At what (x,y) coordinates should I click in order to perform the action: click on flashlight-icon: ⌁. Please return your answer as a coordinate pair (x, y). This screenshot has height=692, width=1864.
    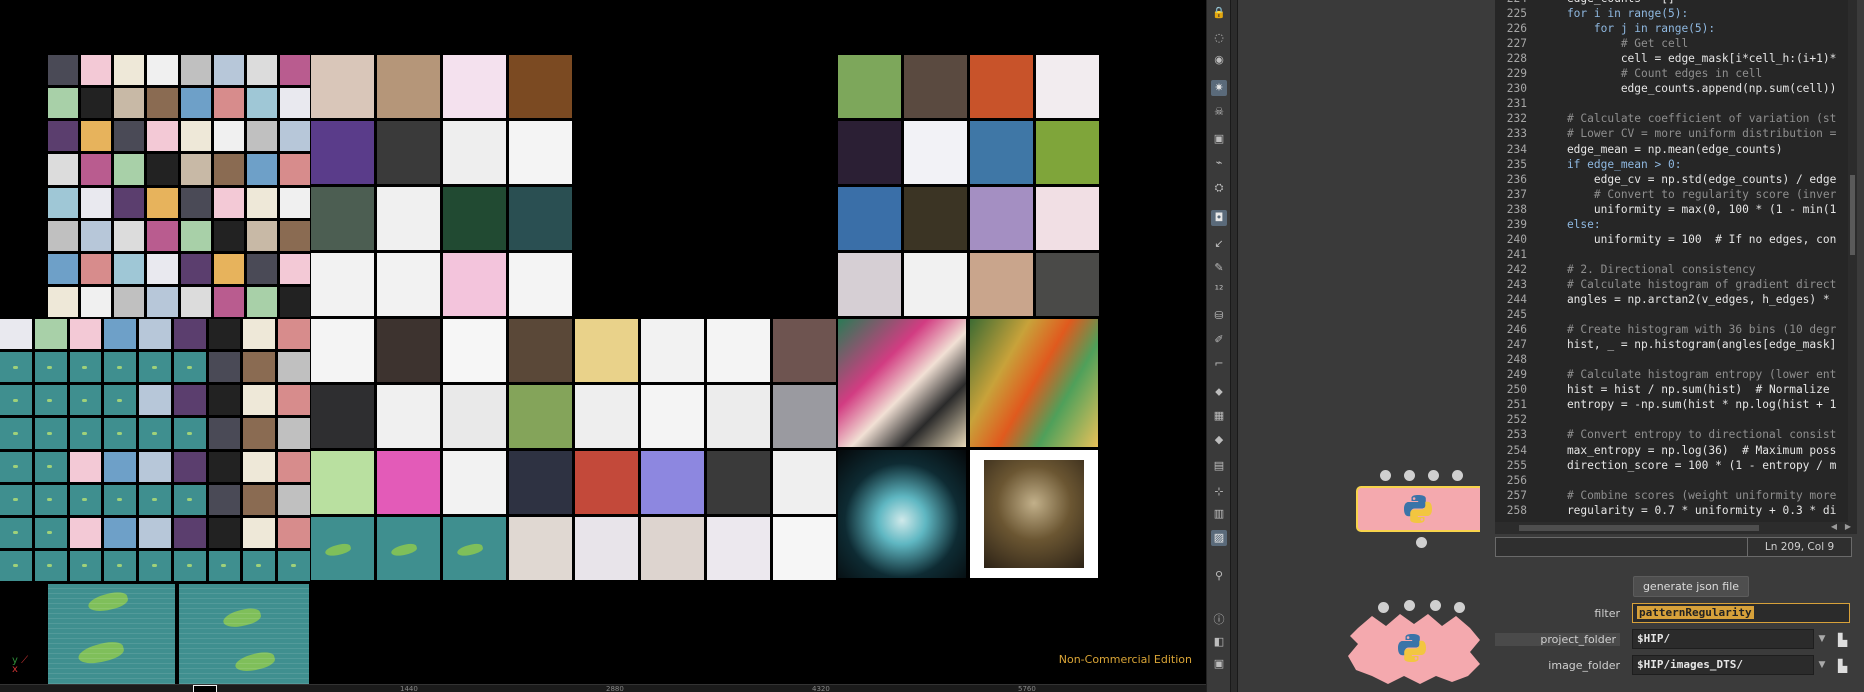
    Looking at the image, I should click on (1219, 163).